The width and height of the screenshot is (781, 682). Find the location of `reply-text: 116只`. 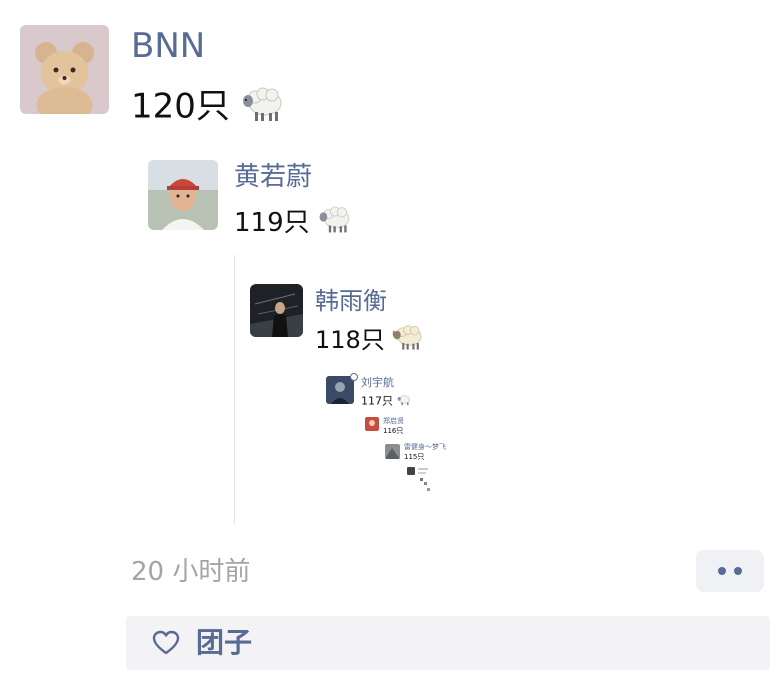

reply-text: 116只 is located at coordinates (393, 431).